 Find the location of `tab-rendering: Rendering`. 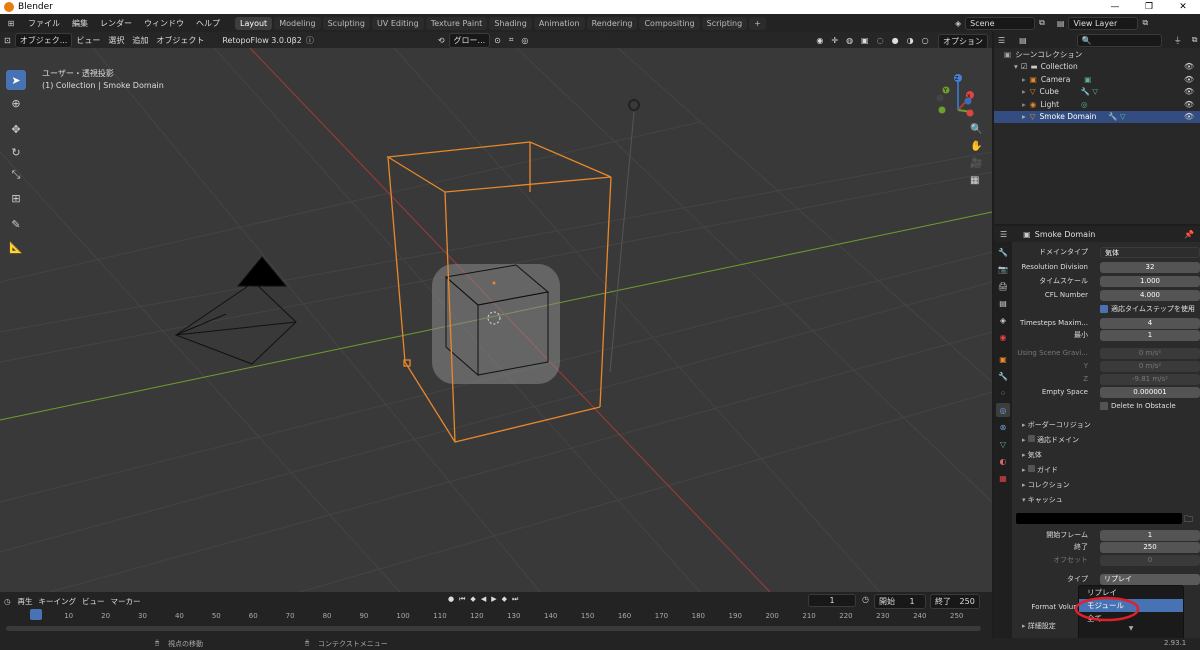

tab-rendering: Rendering is located at coordinates (612, 23).